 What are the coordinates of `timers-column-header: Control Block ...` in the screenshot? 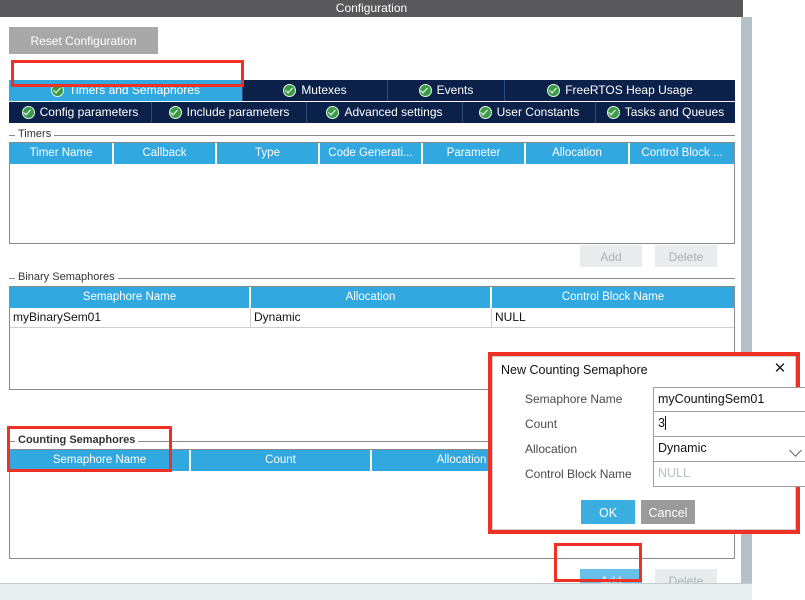 It's located at (682, 153).